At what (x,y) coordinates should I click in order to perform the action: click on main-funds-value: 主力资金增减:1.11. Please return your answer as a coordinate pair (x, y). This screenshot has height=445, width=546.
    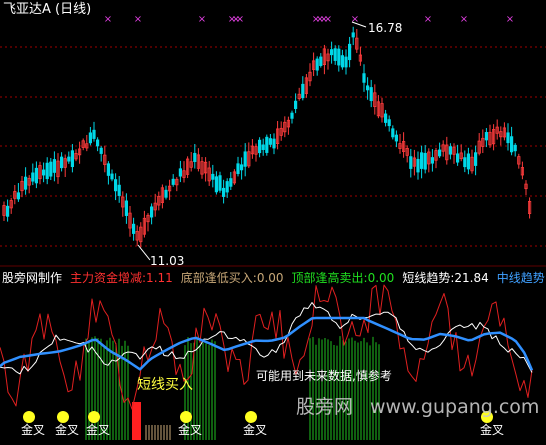
    Looking at the image, I should click on (121, 278).